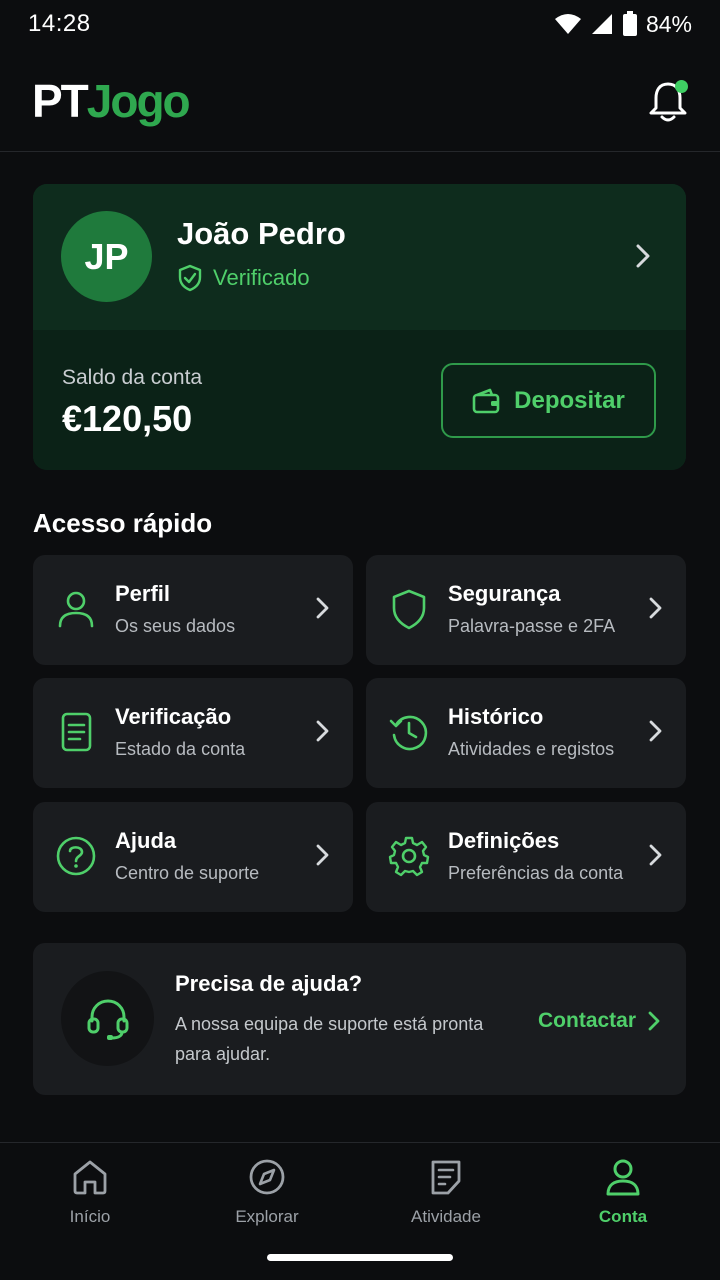 Image resolution: width=720 pixels, height=1280 pixels. I want to click on tile-title: Perfil, so click(143, 593).